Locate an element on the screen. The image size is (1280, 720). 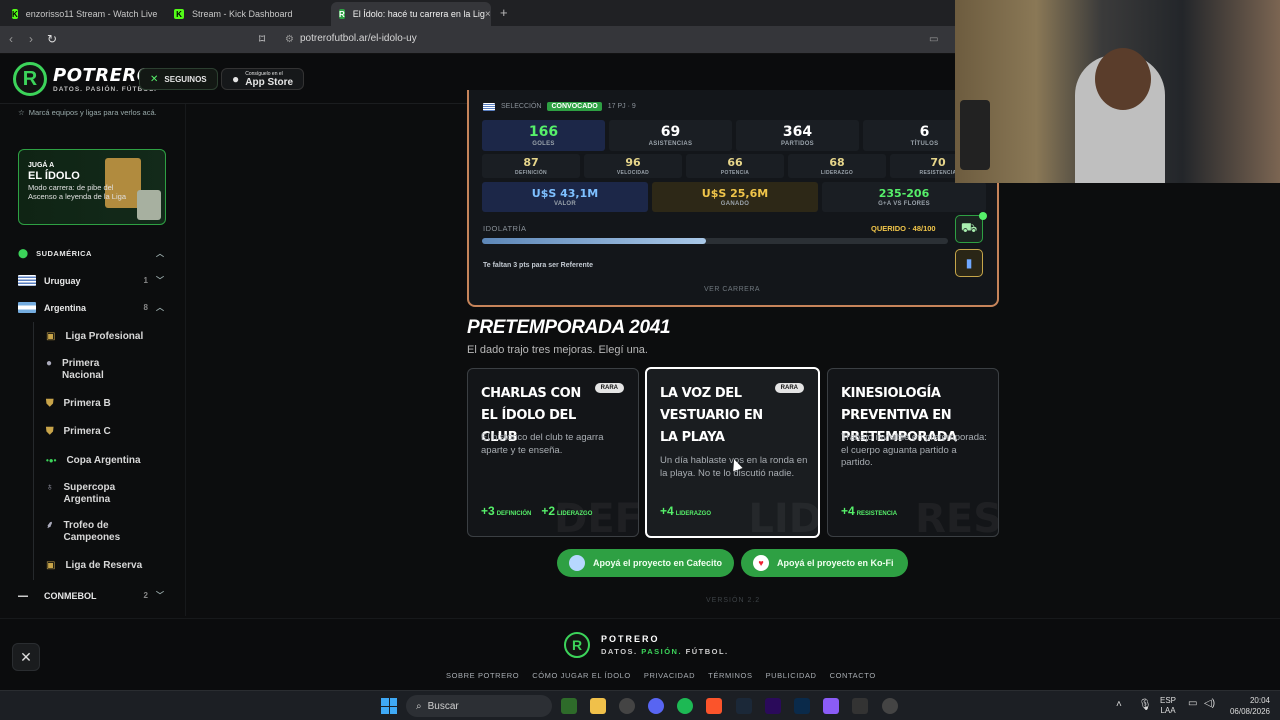
brave-icon is located at coordinates (714, 706).